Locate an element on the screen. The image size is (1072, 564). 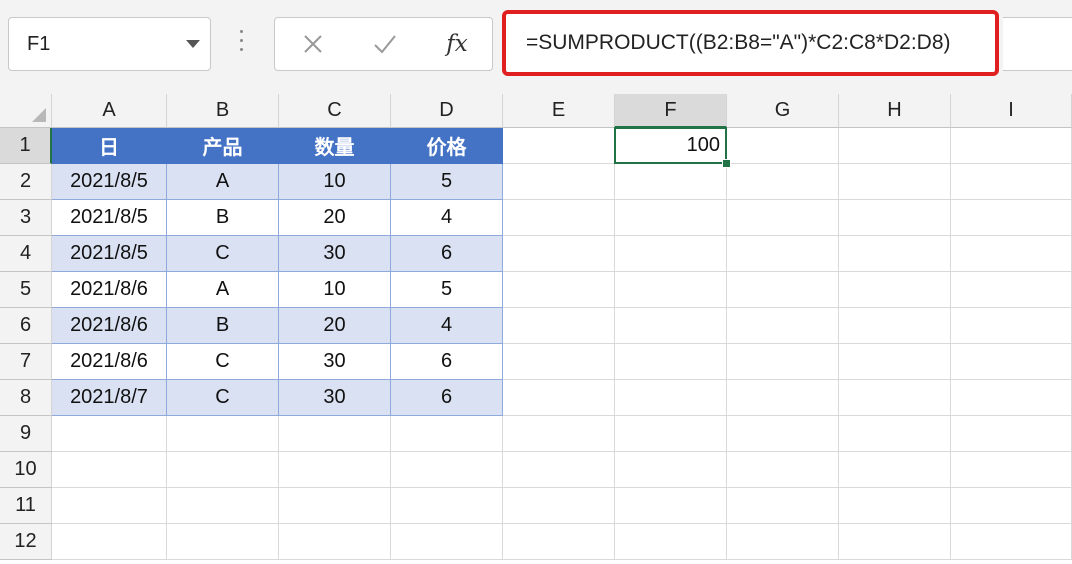
cell-h1 is located at coordinates (895, 146).